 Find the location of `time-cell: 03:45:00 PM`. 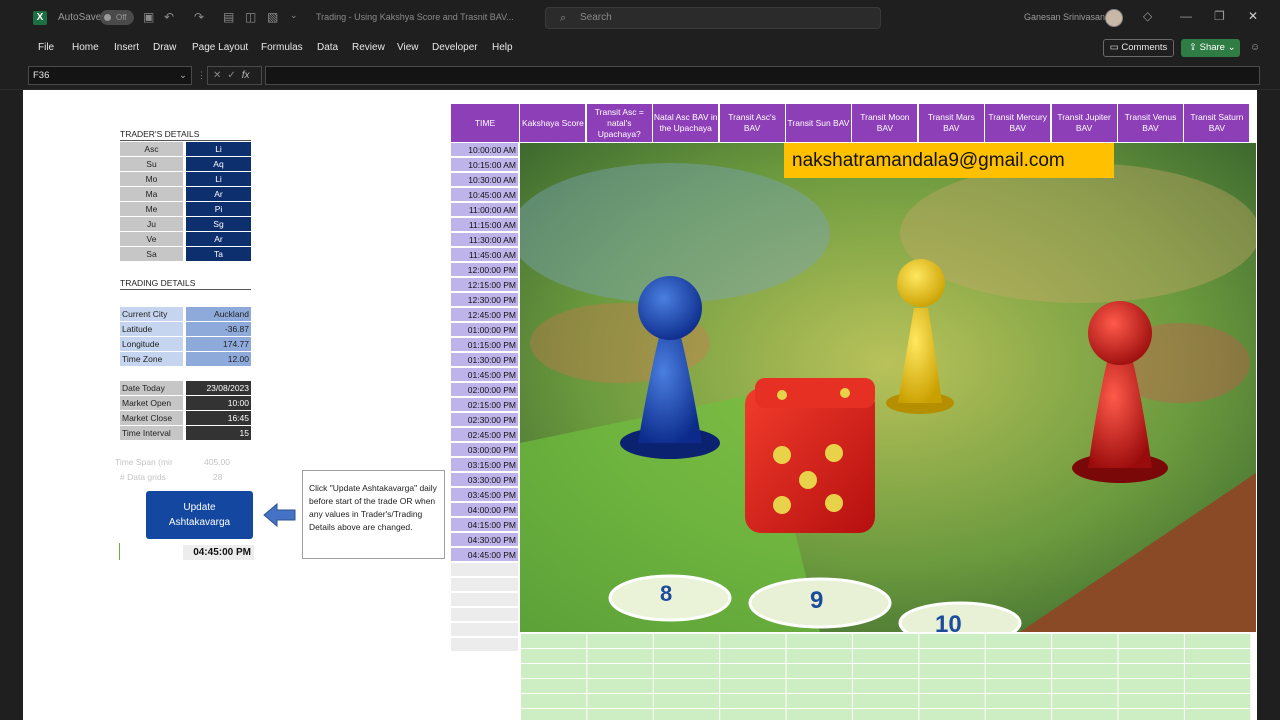

time-cell: 03:45:00 PM is located at coordinates (484, 495).